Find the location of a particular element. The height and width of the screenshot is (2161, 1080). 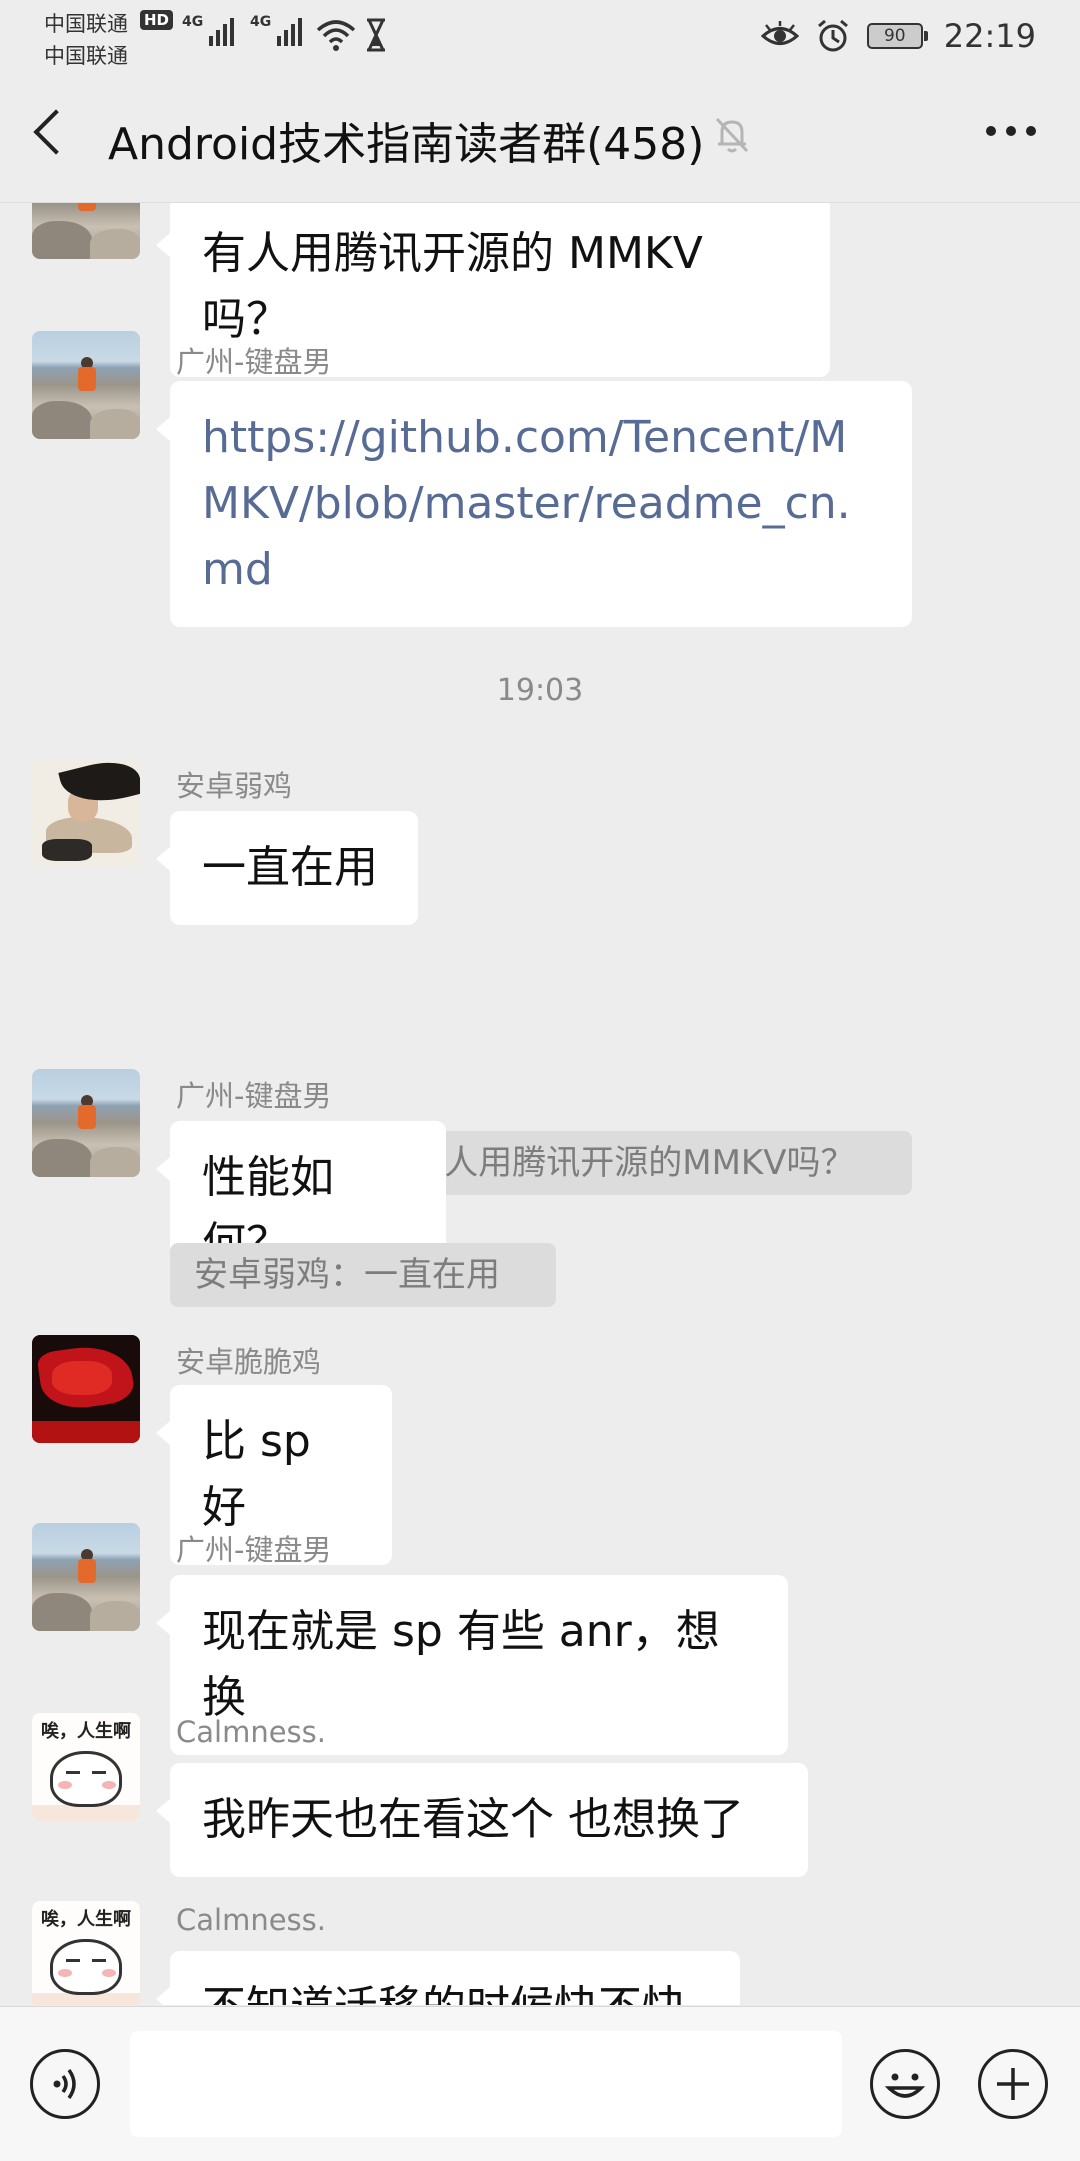

message-timestamp: 19:03 is located at coordinates (540, 690).